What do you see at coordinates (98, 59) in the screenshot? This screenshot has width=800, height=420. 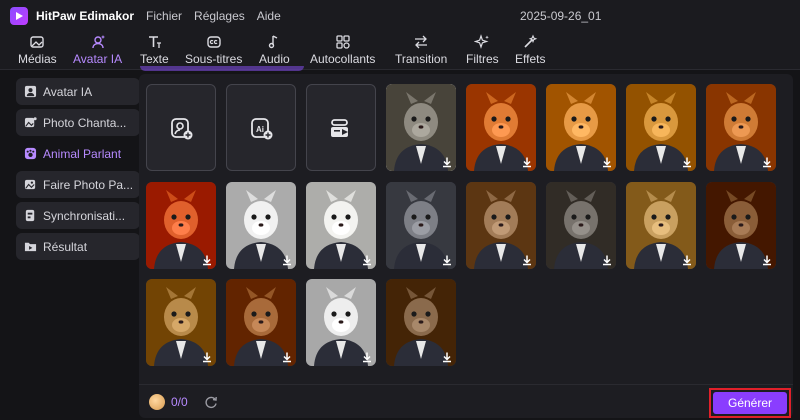 I see `tab-label: Avatar IA` at bounding box center [98, 59].